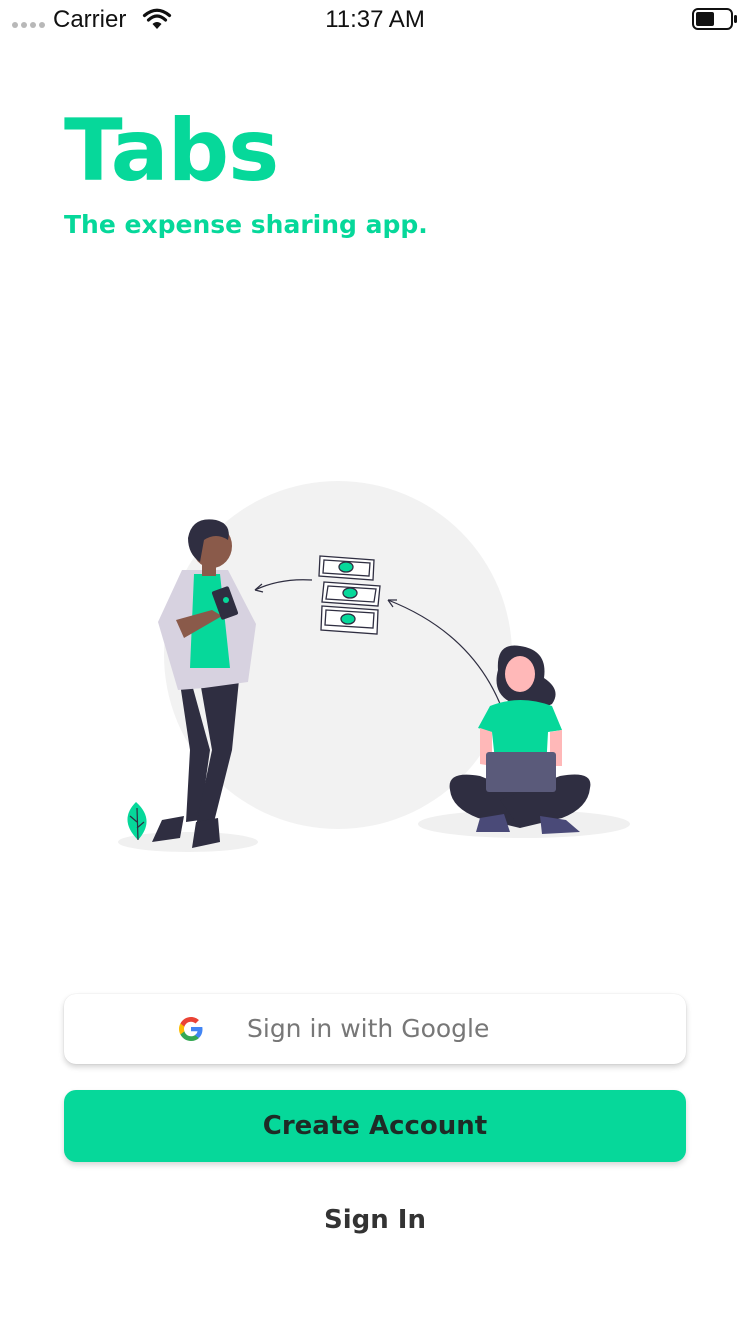 This screenshot has height=1334, width=750. I want to click on create-account-button: Create Account, so click(375, 1126).